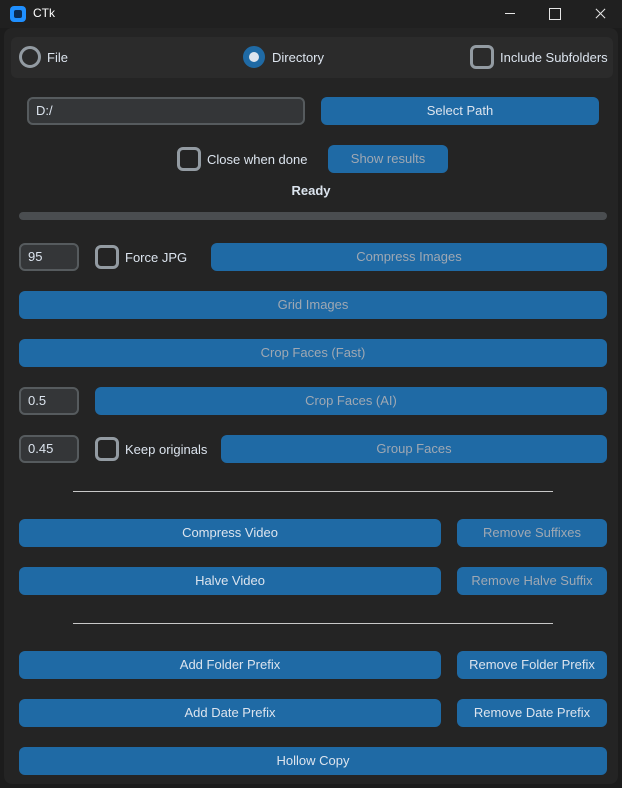 Image resolution: width=622 pixels, height=788 pixels. I want to click on file-radio, so click(30, 57).